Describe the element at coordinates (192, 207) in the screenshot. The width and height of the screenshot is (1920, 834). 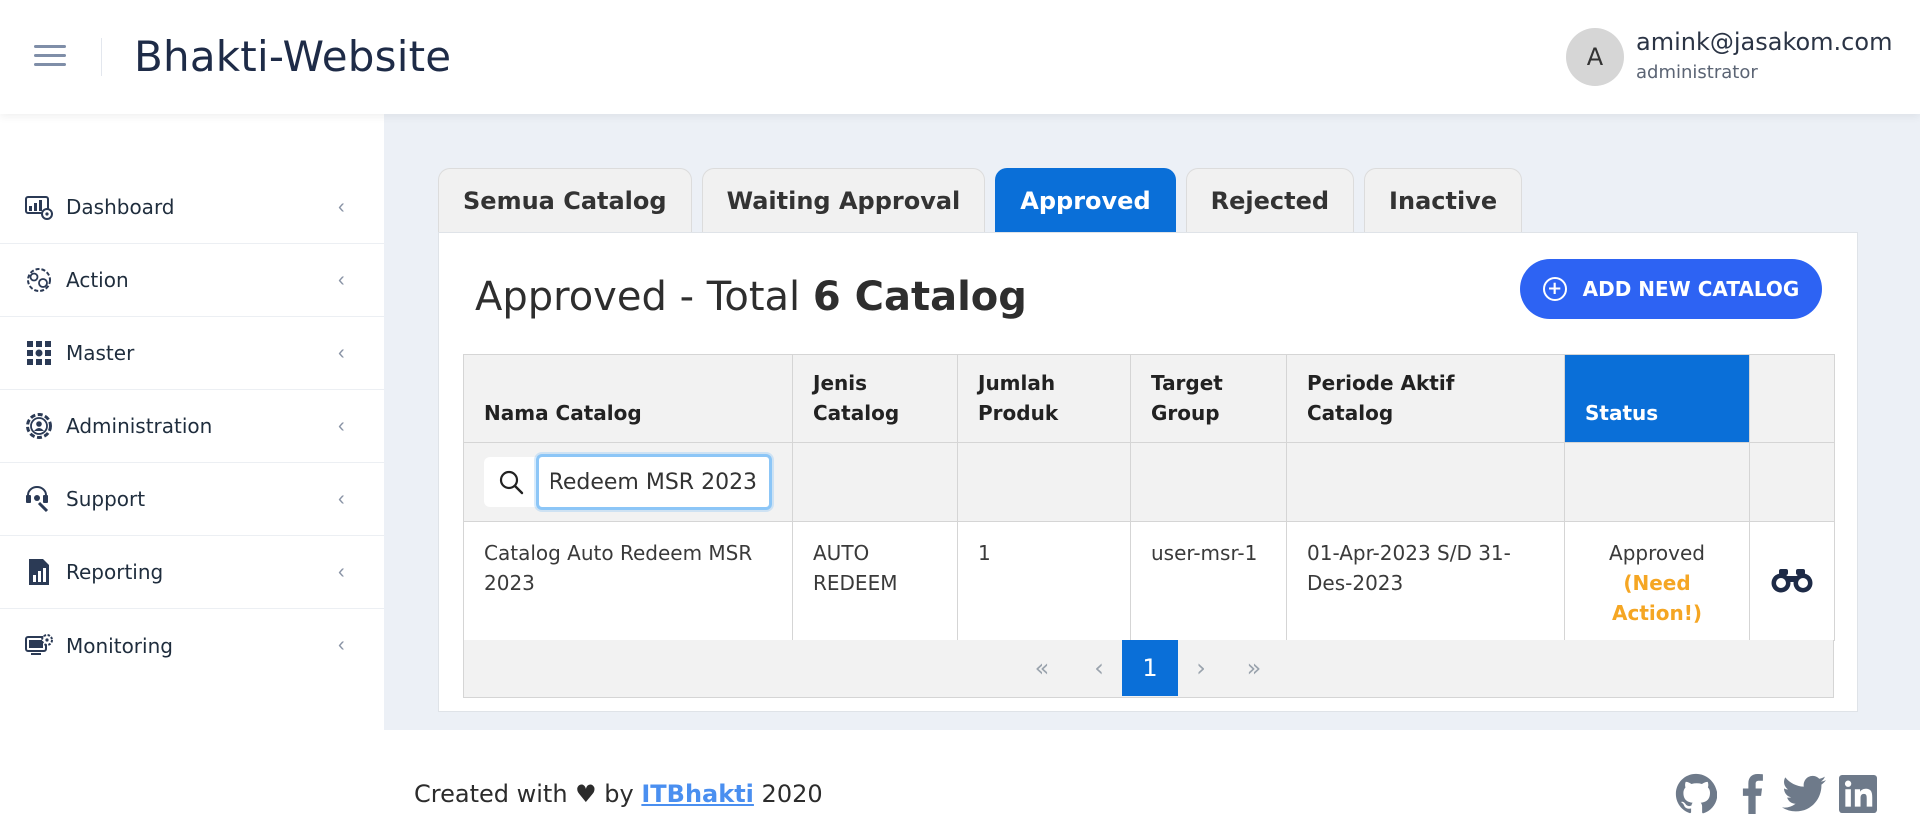
I see `sidebar-item-dashboard: Dashboard ‹` at that location.